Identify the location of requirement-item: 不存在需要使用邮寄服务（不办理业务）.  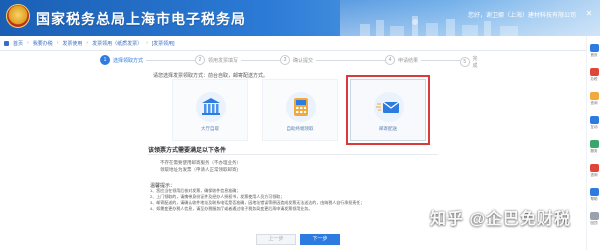
(200, 162).